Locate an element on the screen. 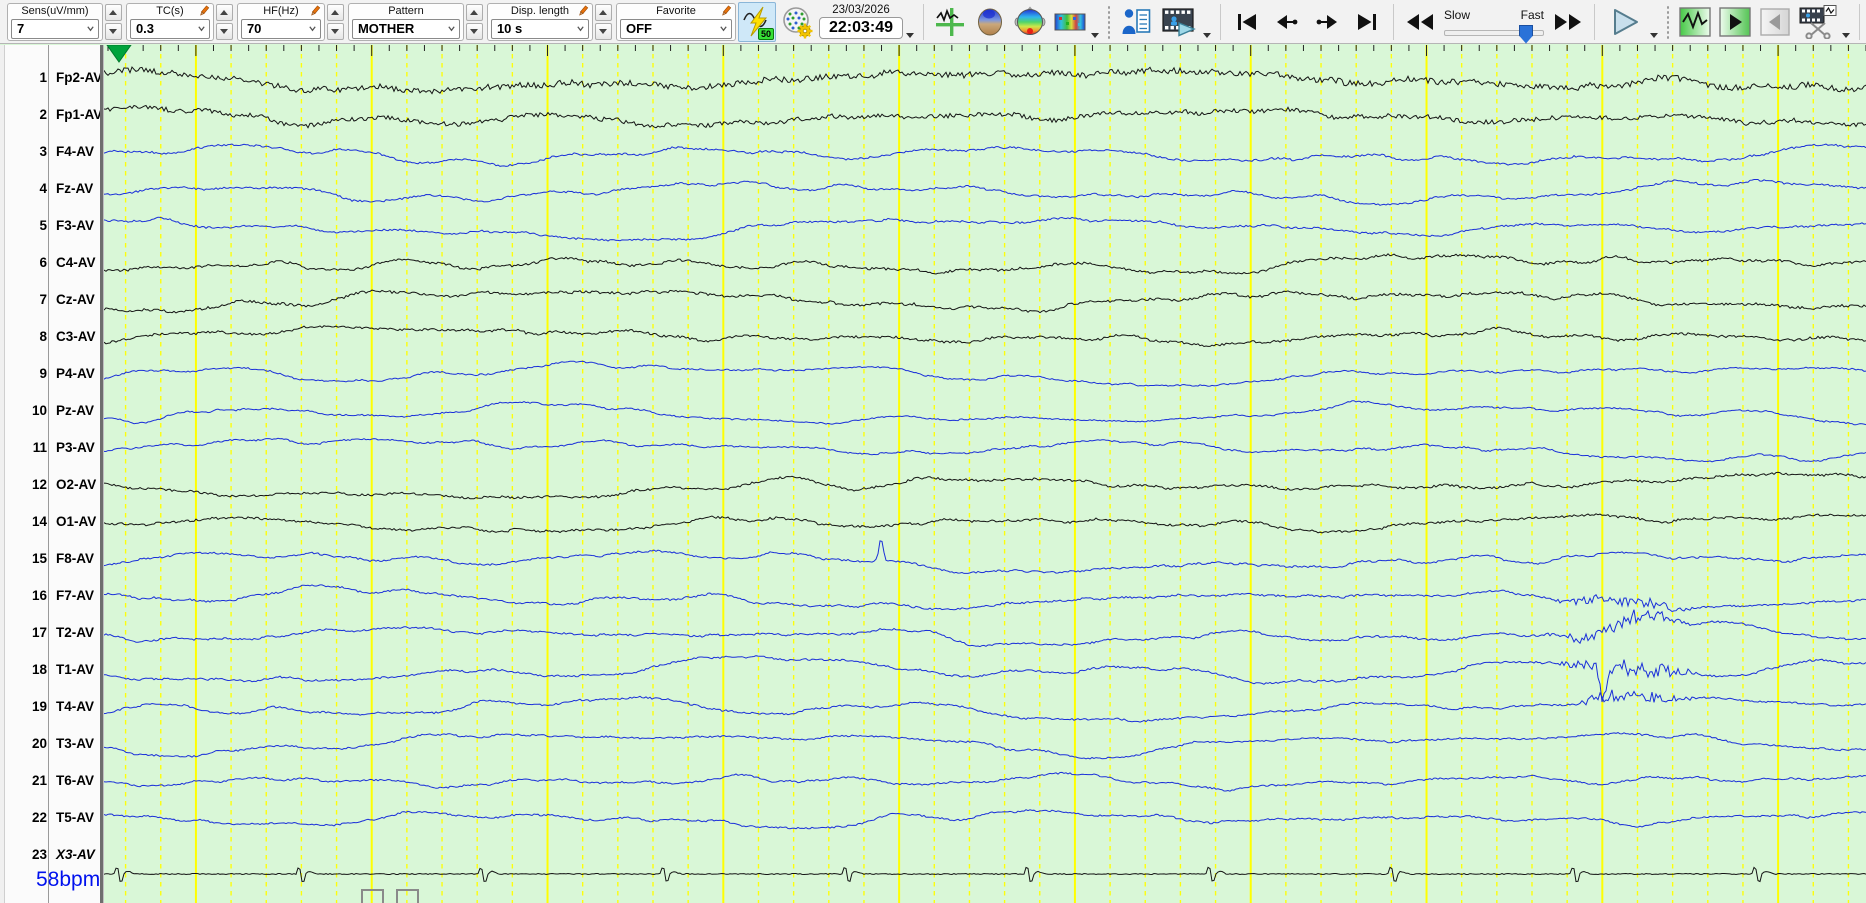  play-button is located at coordinates (1625, 22).